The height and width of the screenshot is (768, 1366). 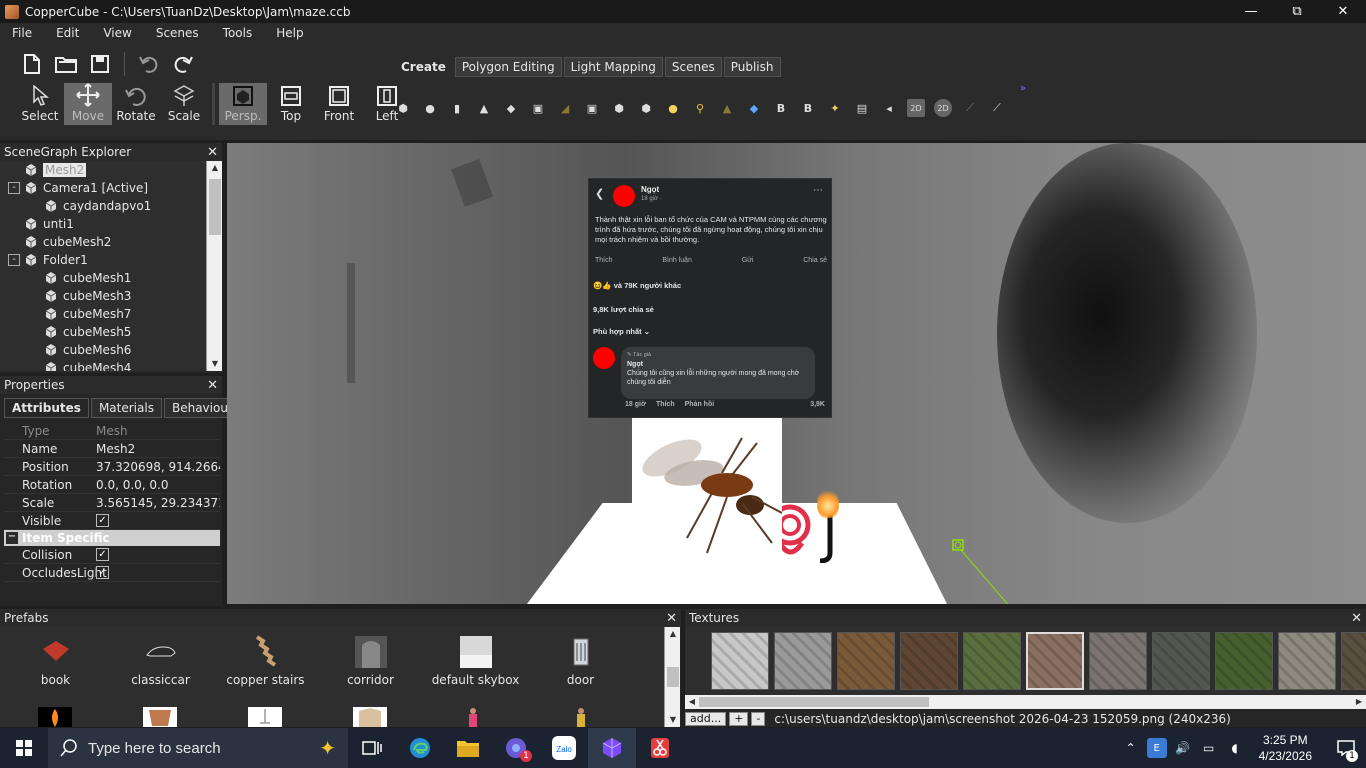 I want to click on tree-node: cubeMesh6, so click(x=103, y=350).